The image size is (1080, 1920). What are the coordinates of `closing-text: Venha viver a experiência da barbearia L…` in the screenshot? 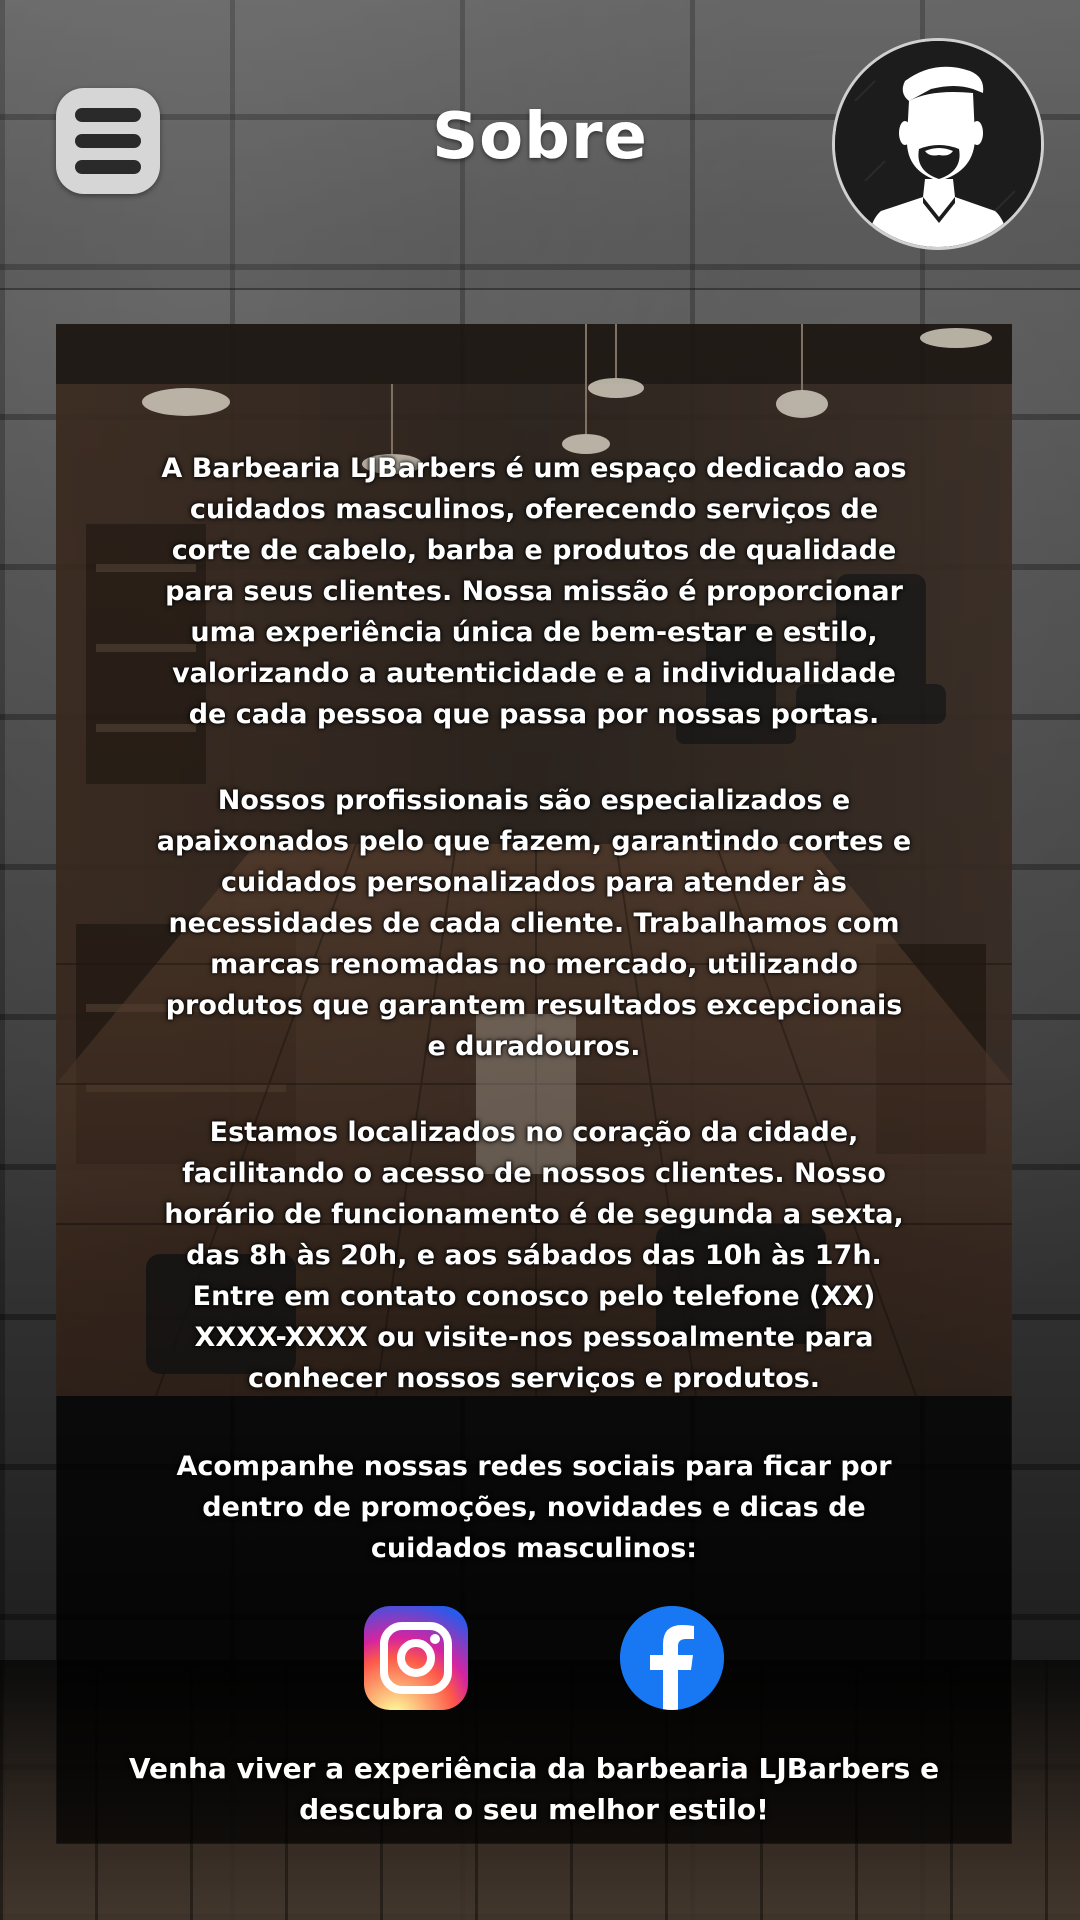 It's located at (534, 1789).